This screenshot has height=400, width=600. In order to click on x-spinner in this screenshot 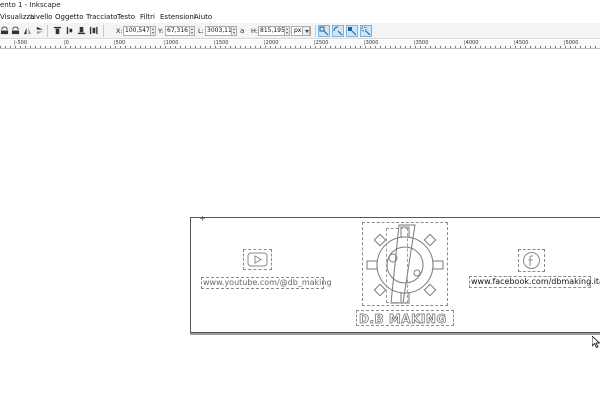, I will do `click(153, 31)`.